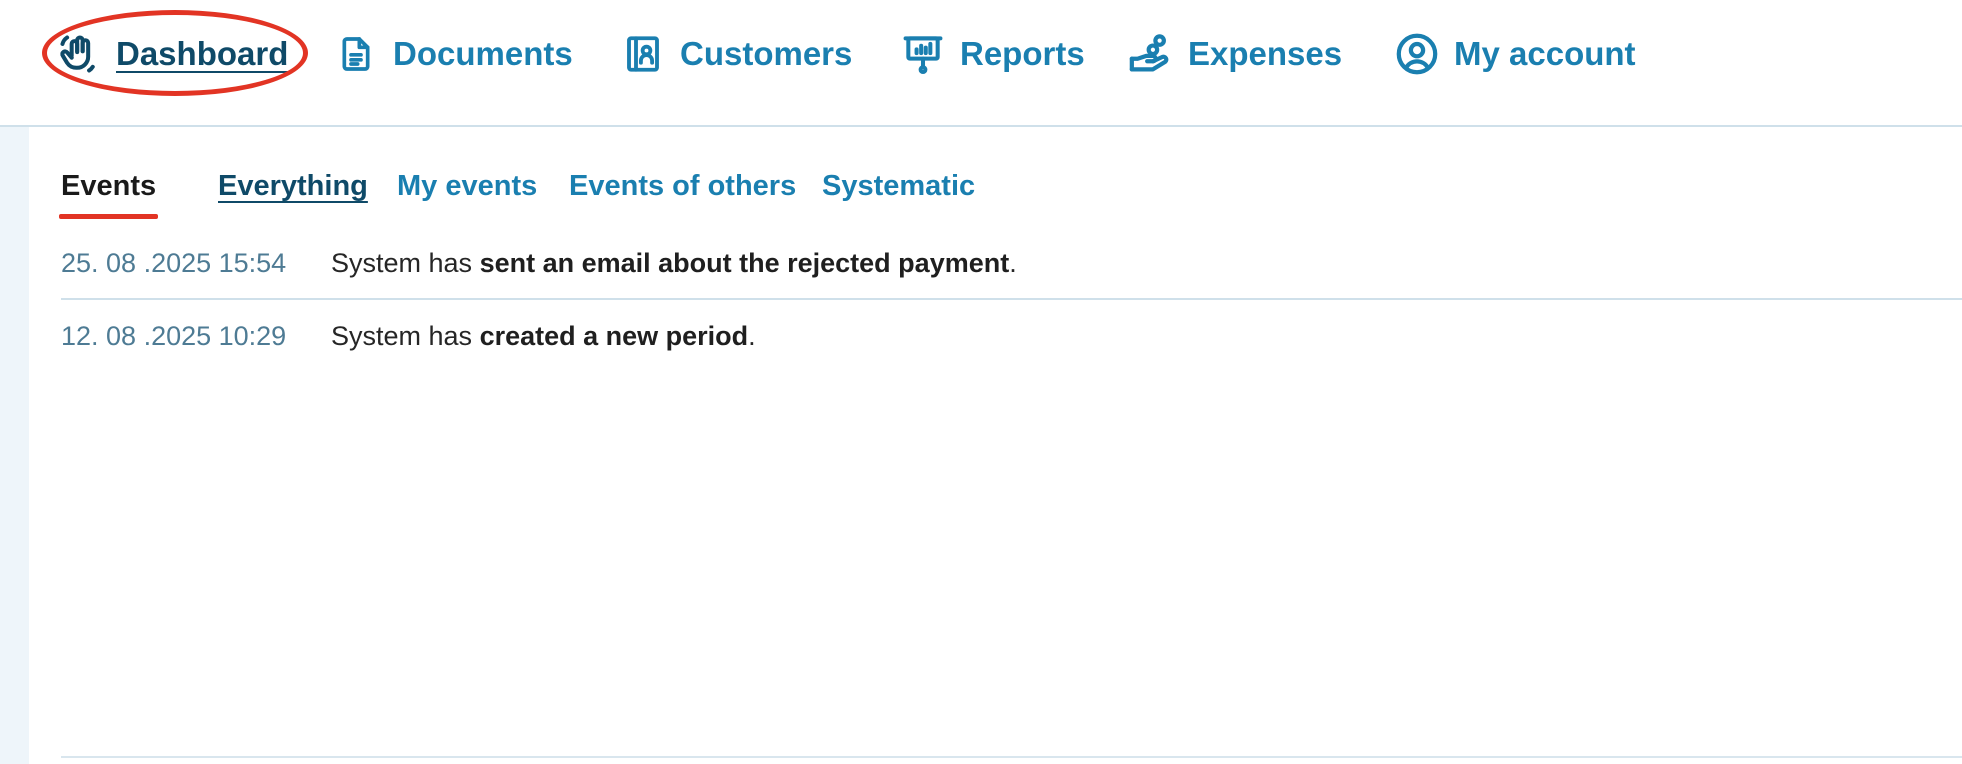 The width and height of the screenshot is (1962, 764). What do you see at coordinates (1022, 53) in the screenshot?
I see `nav-label: Reports` at bounding box center [1022, 53].